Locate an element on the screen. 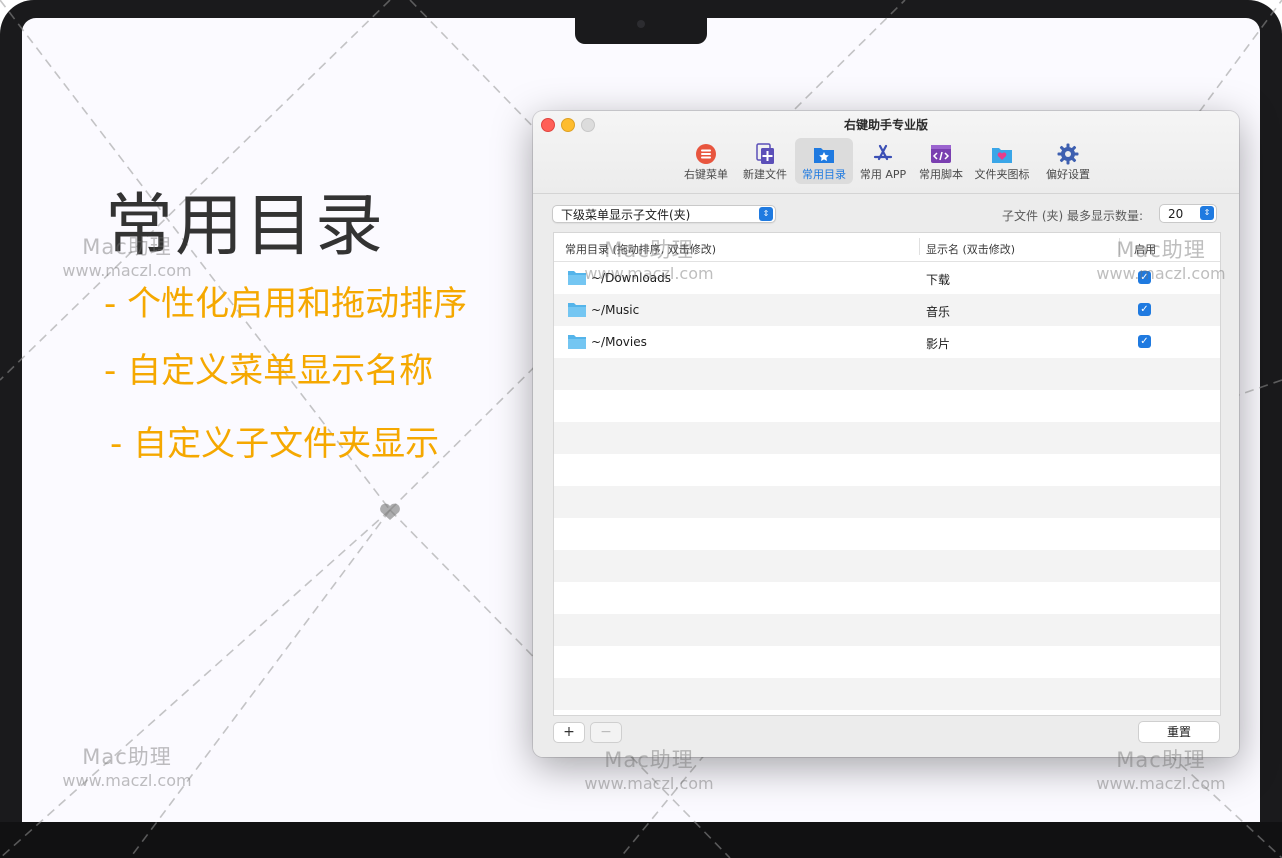 The height and width of the screenshot is (858, 1282). directory-path: ~/Music is located at coordinates (615, 310).